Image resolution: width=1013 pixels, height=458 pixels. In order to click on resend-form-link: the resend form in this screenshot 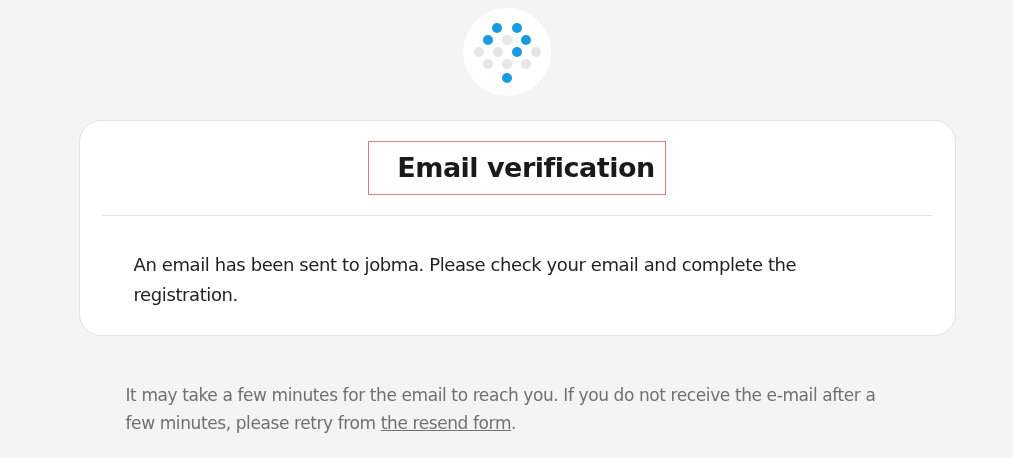, I will do `click(446, 423)`.